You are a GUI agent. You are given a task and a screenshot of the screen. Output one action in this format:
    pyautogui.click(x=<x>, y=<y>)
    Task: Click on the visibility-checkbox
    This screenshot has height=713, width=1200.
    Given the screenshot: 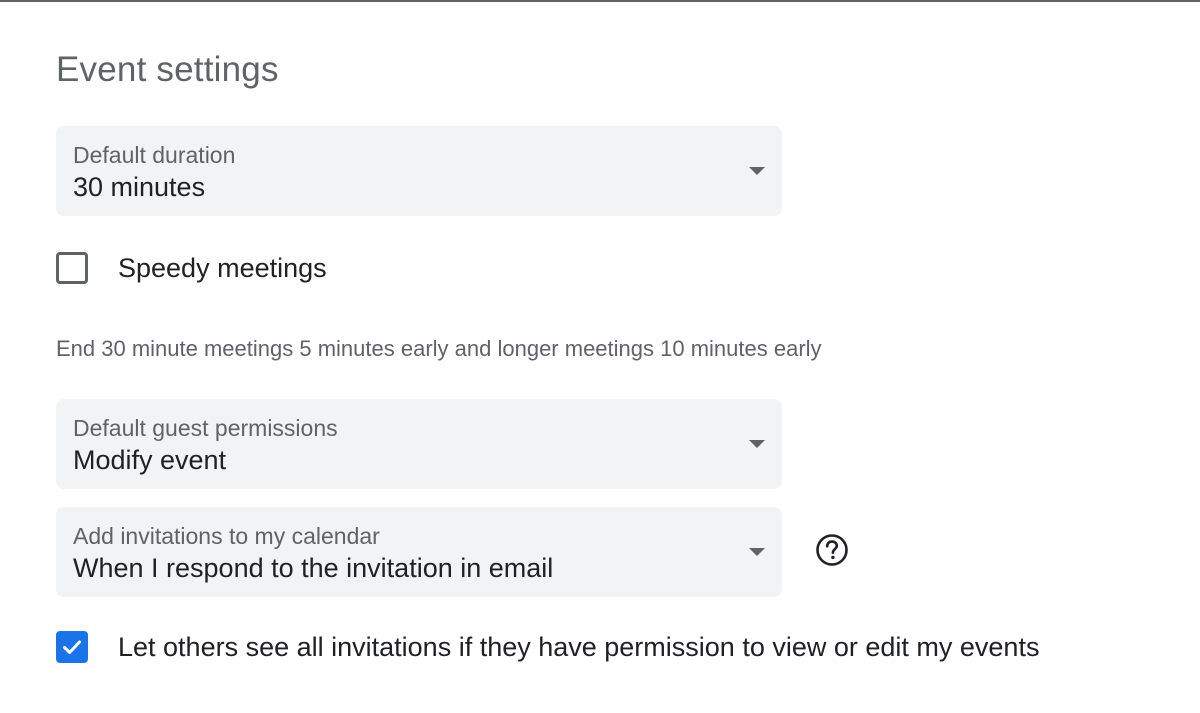 What is the action you would take?
    pyautogui.click(x=72, y=647)
    